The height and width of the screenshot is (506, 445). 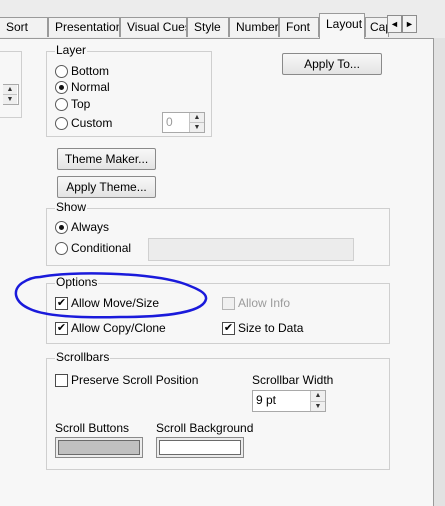 I want to click on tab-presentation: Presentation, so click(x=84, y=27).